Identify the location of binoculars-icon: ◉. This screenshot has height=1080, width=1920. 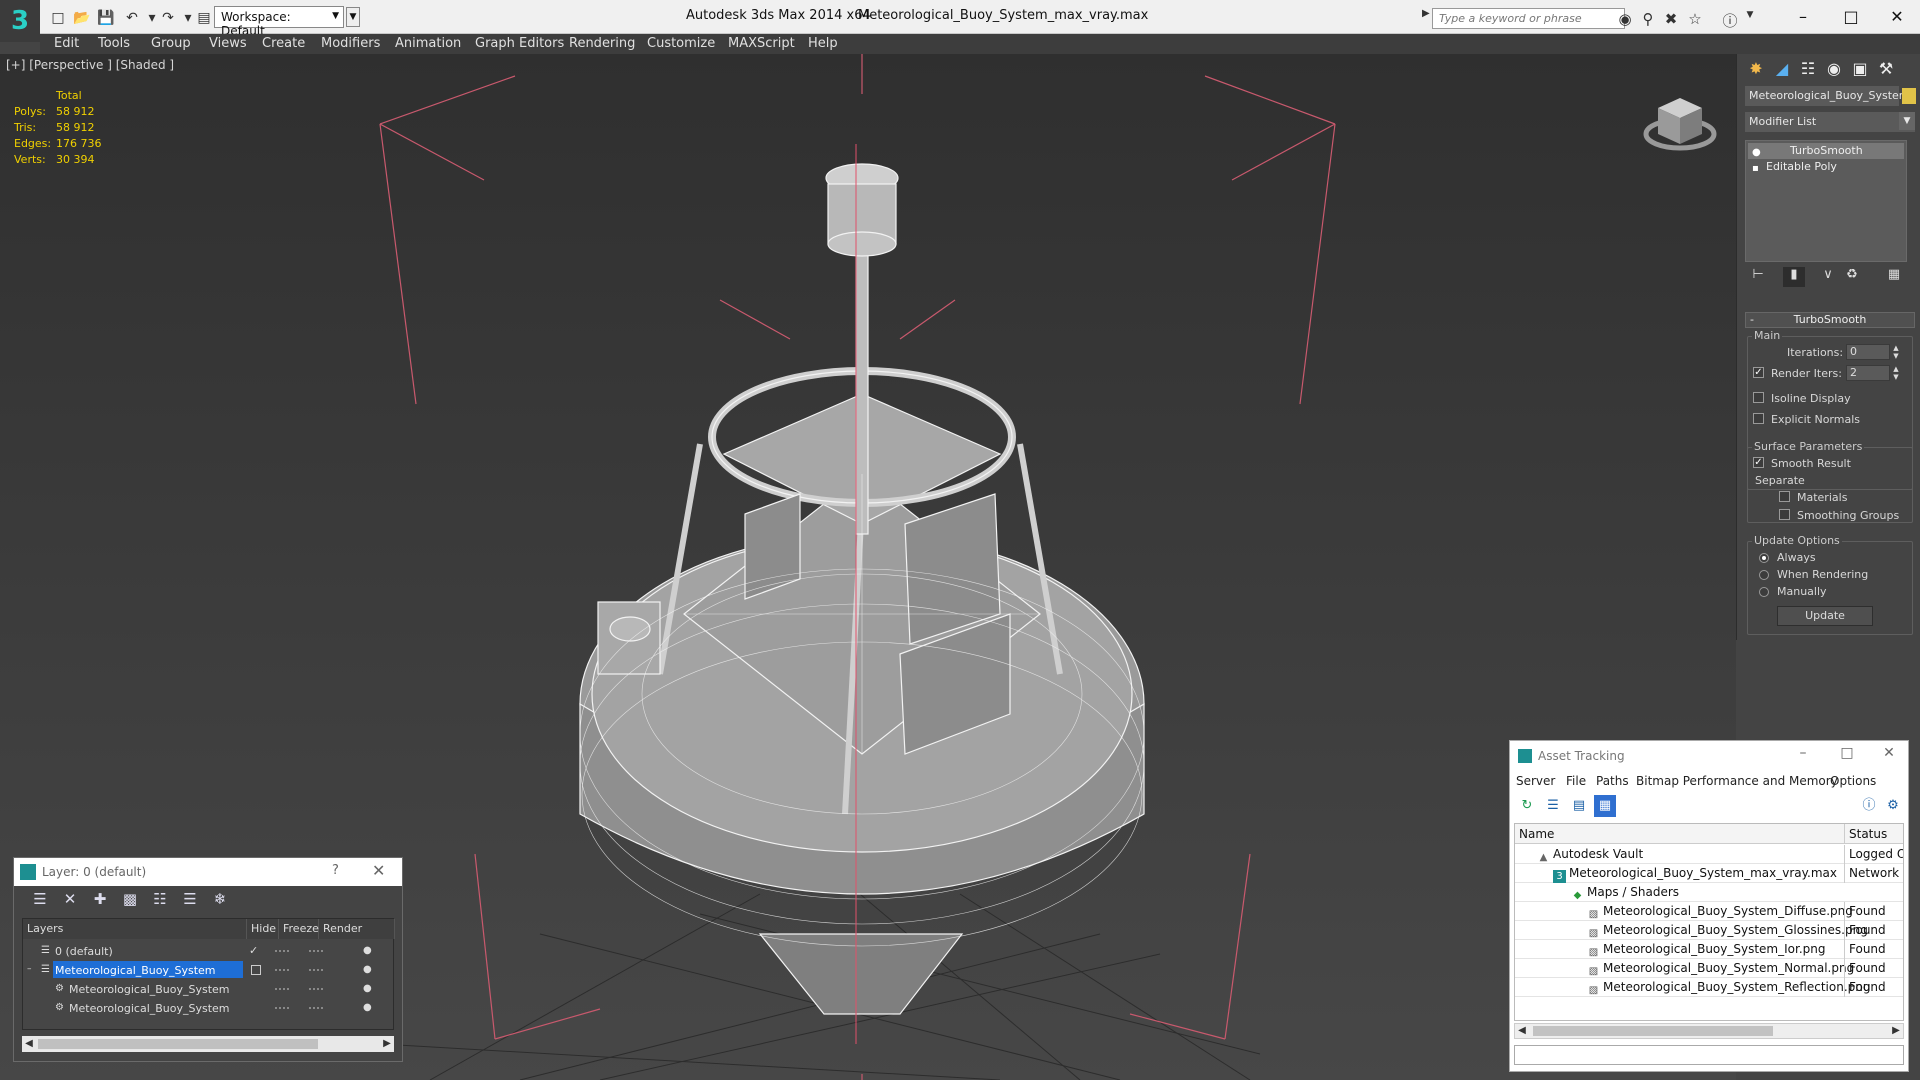
(1625, 19).